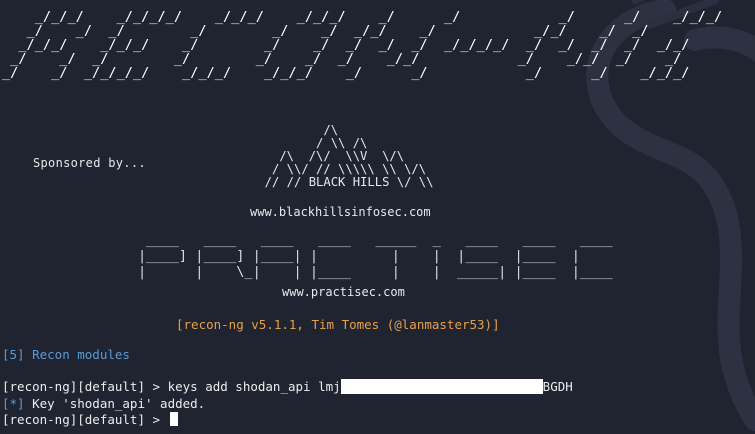 The image size is (755, 434). I want to click on block-cursor-icon, so click(173, 419).